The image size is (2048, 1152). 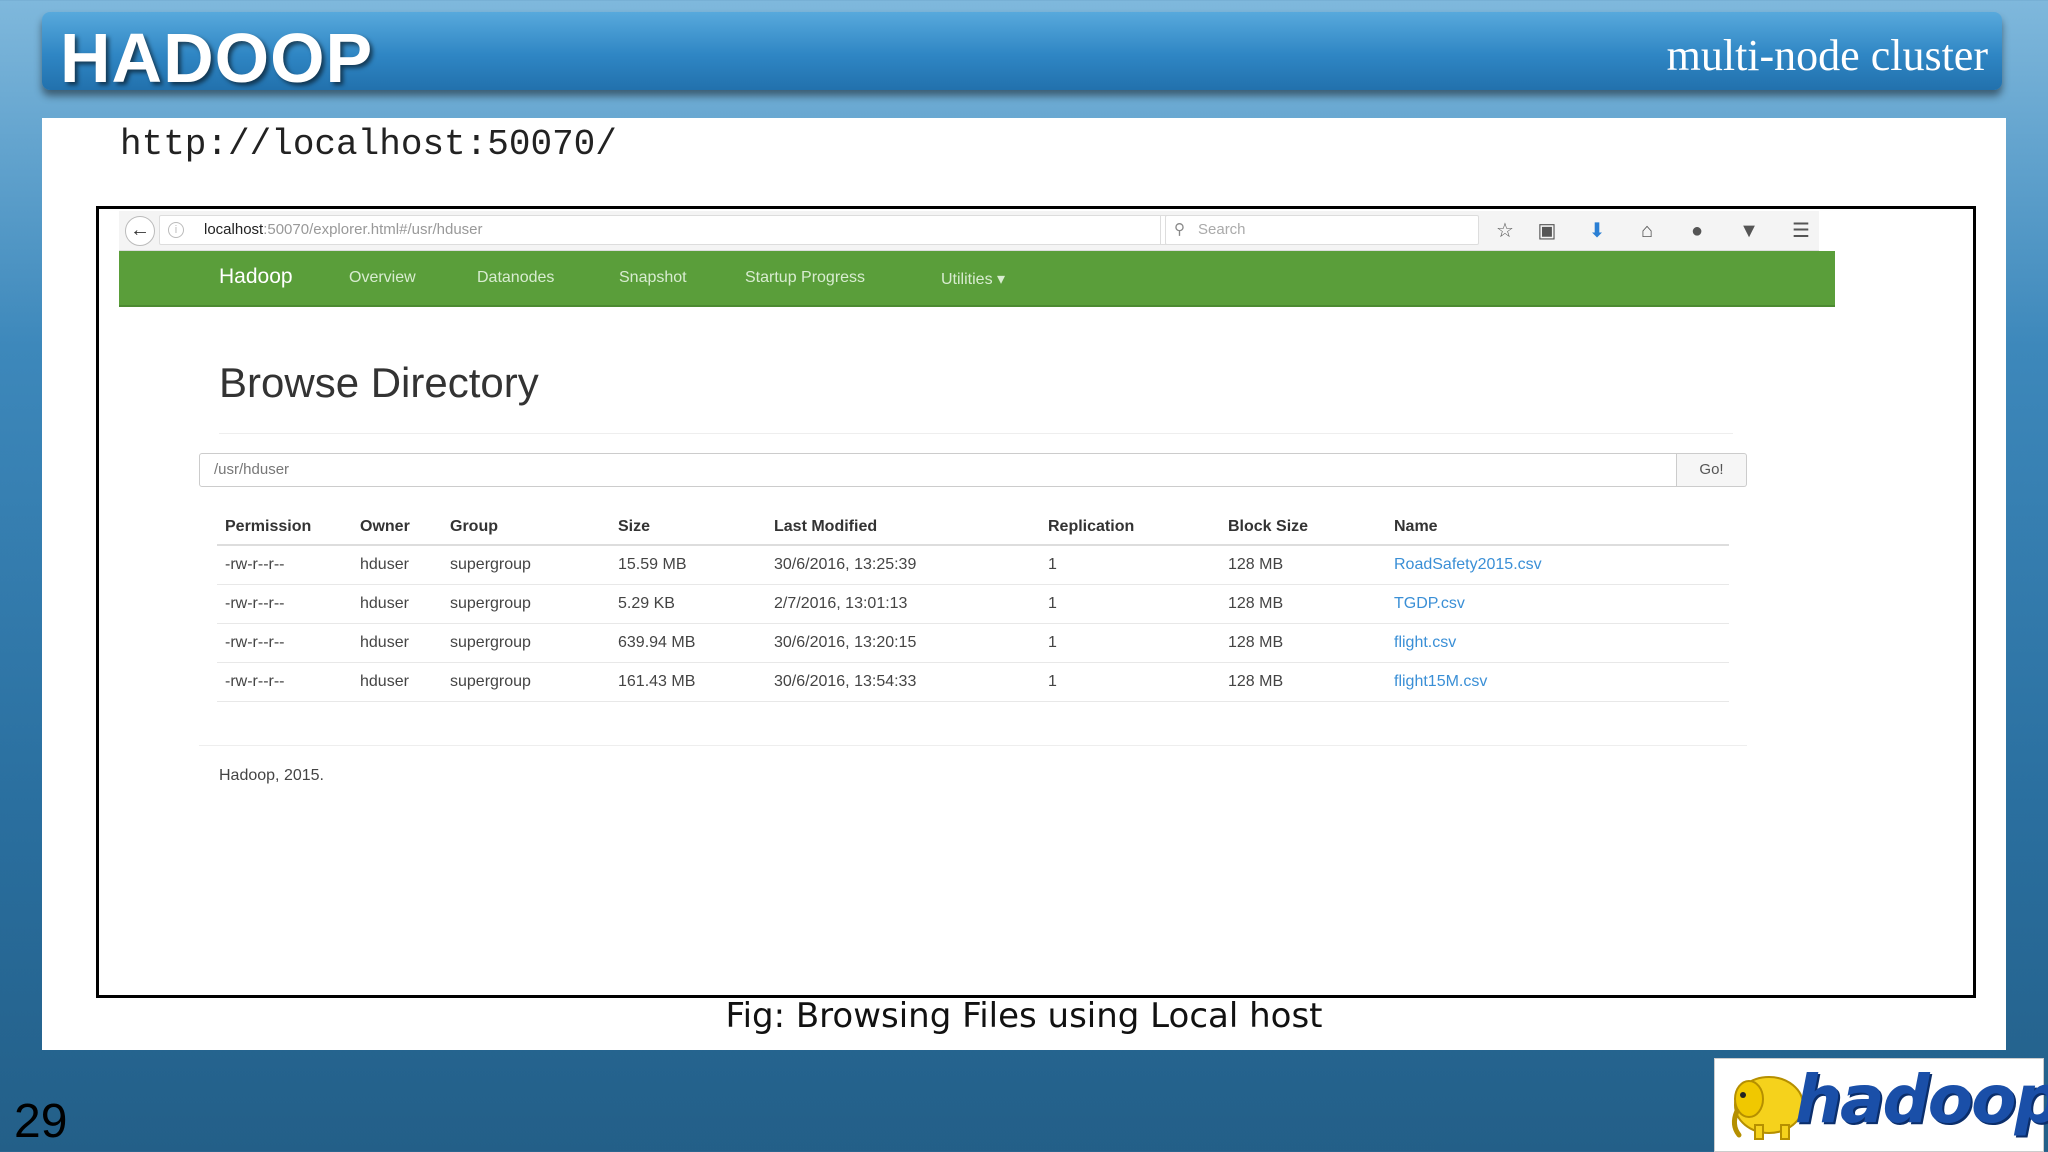 I want to click on download-icon: ⬇, so click(x=1597, y=231).